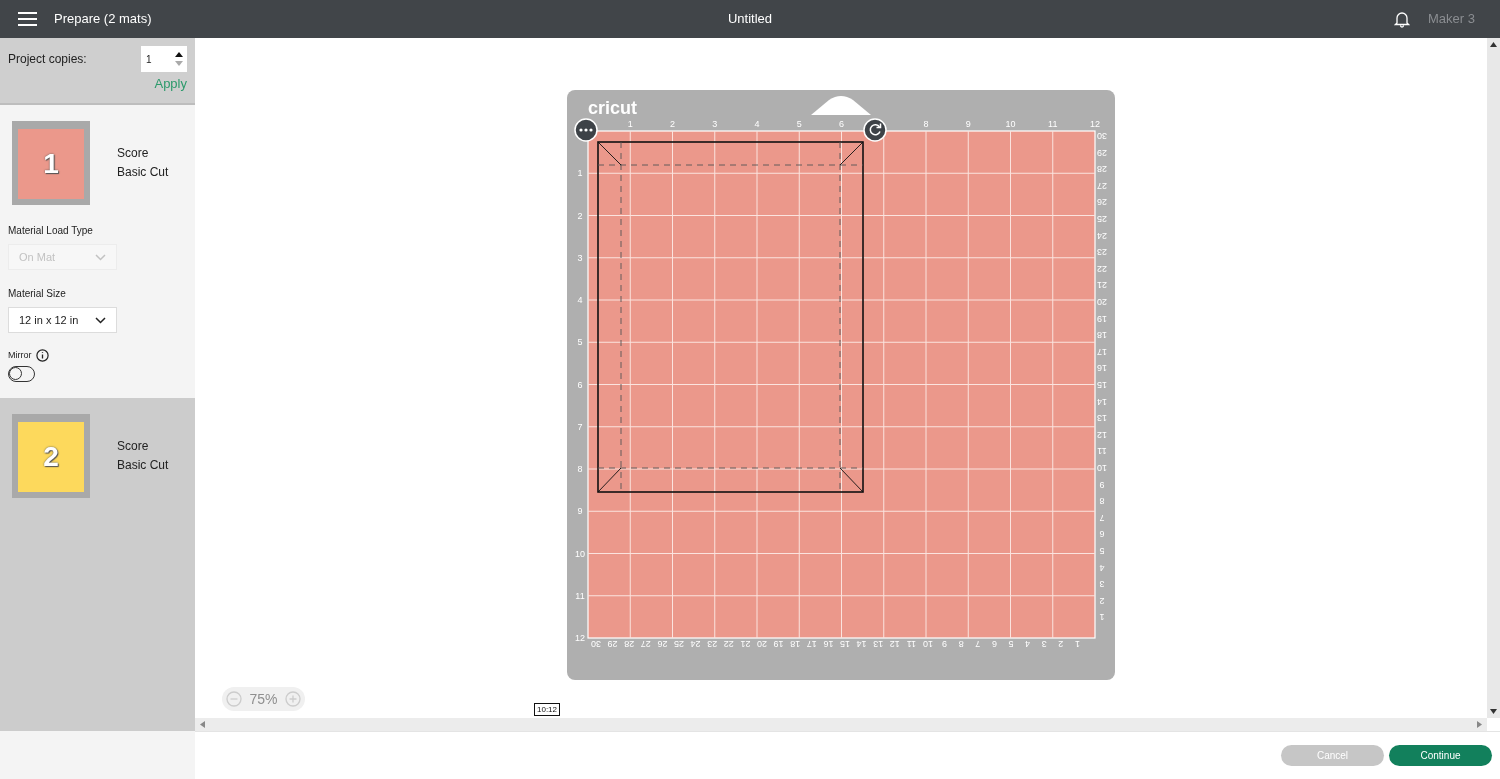 The height and width of the screenshot is (779, 1500). I want to click on field-label: Material Size, so click(37, 294).